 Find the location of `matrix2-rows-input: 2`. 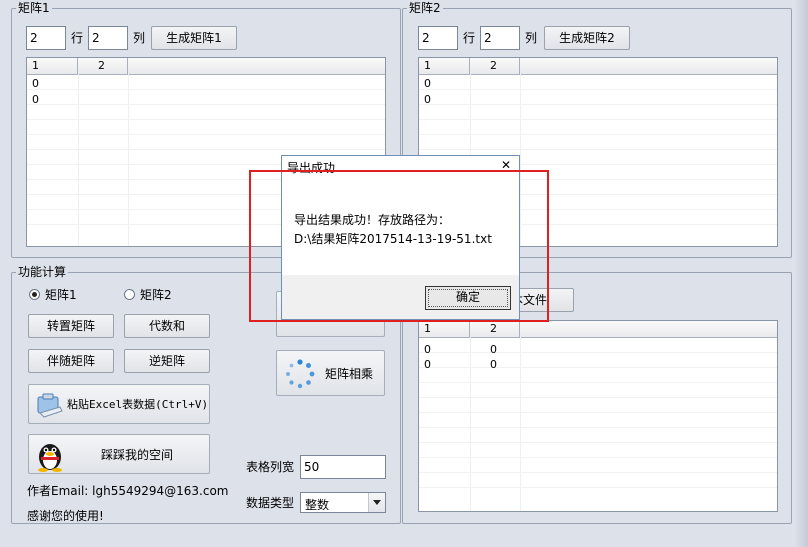

matrix2-rows-input: 2 is located at coordinates (438, 38).